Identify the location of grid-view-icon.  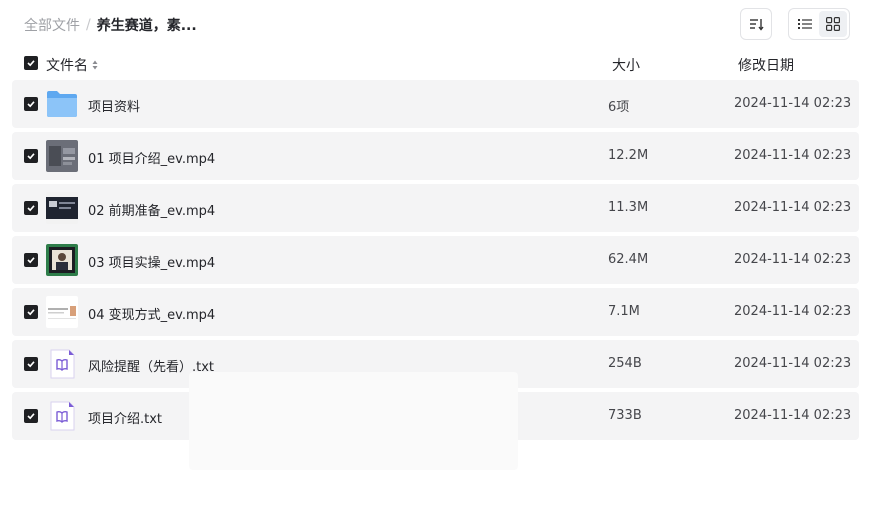
(833, 24).